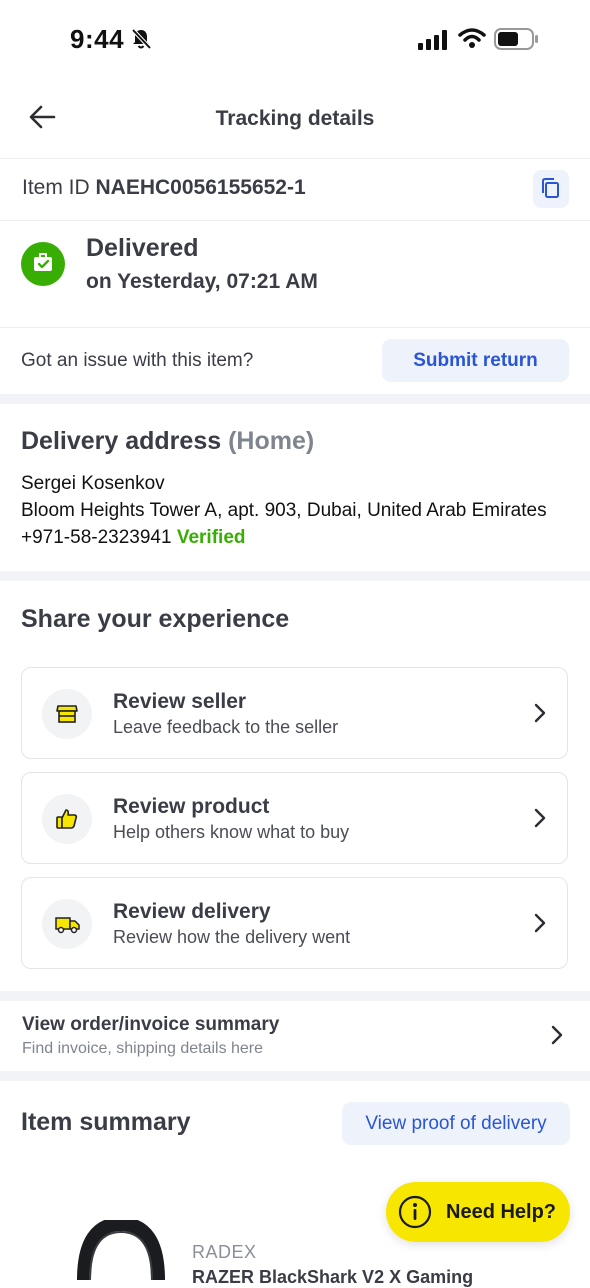 This screenshot has height=1288, width=590. I want to click on verified-badge: Verified, so click(211, 537).